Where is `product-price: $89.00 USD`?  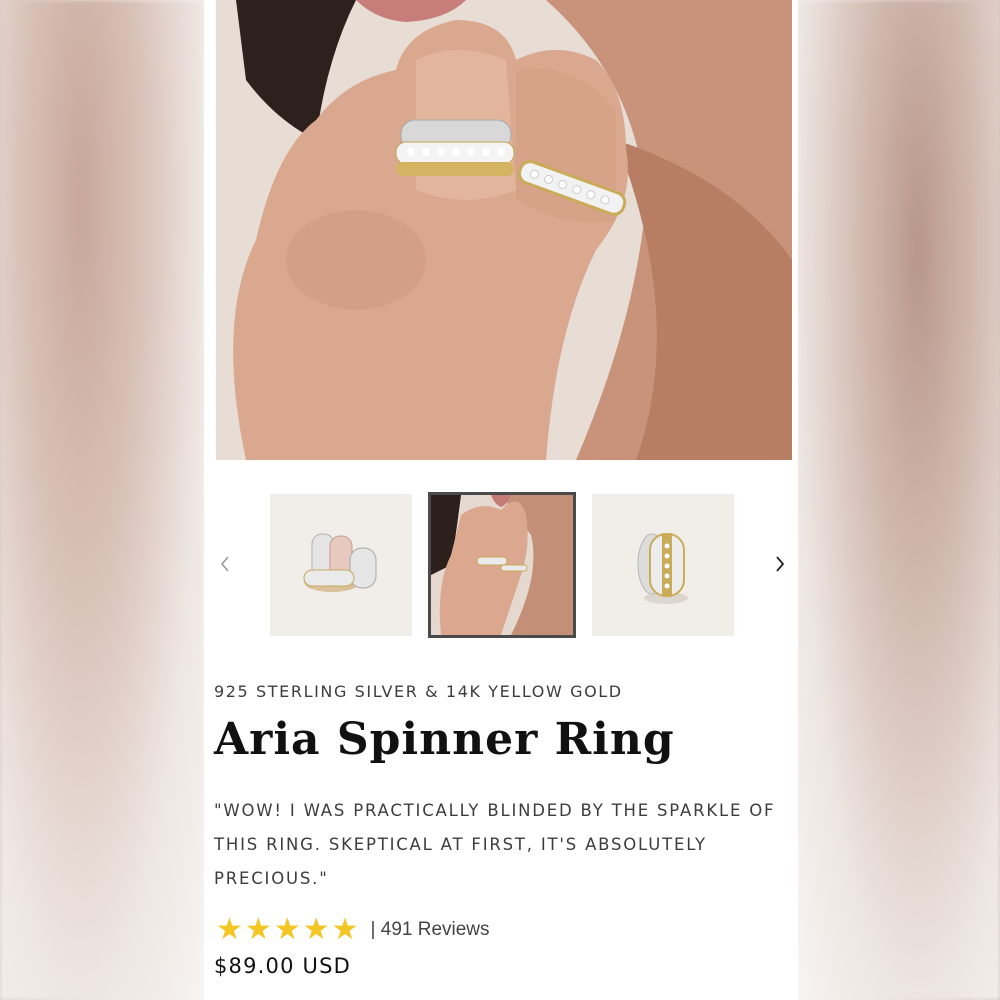 product-price: $89.00 USD is located at coordinates (283, 966).